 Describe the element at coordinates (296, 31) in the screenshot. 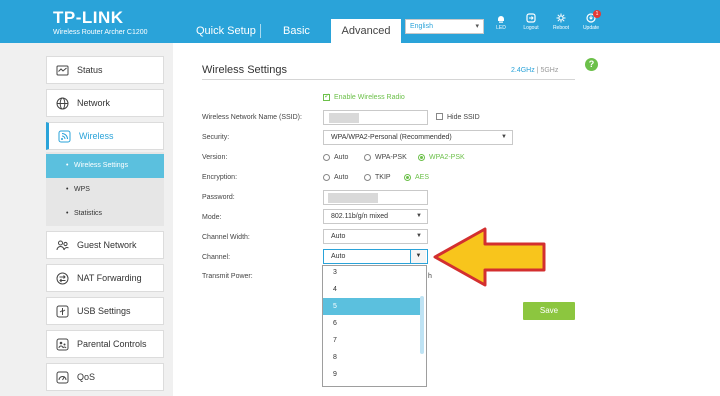

I see `nav-basic: Basic` at that location.